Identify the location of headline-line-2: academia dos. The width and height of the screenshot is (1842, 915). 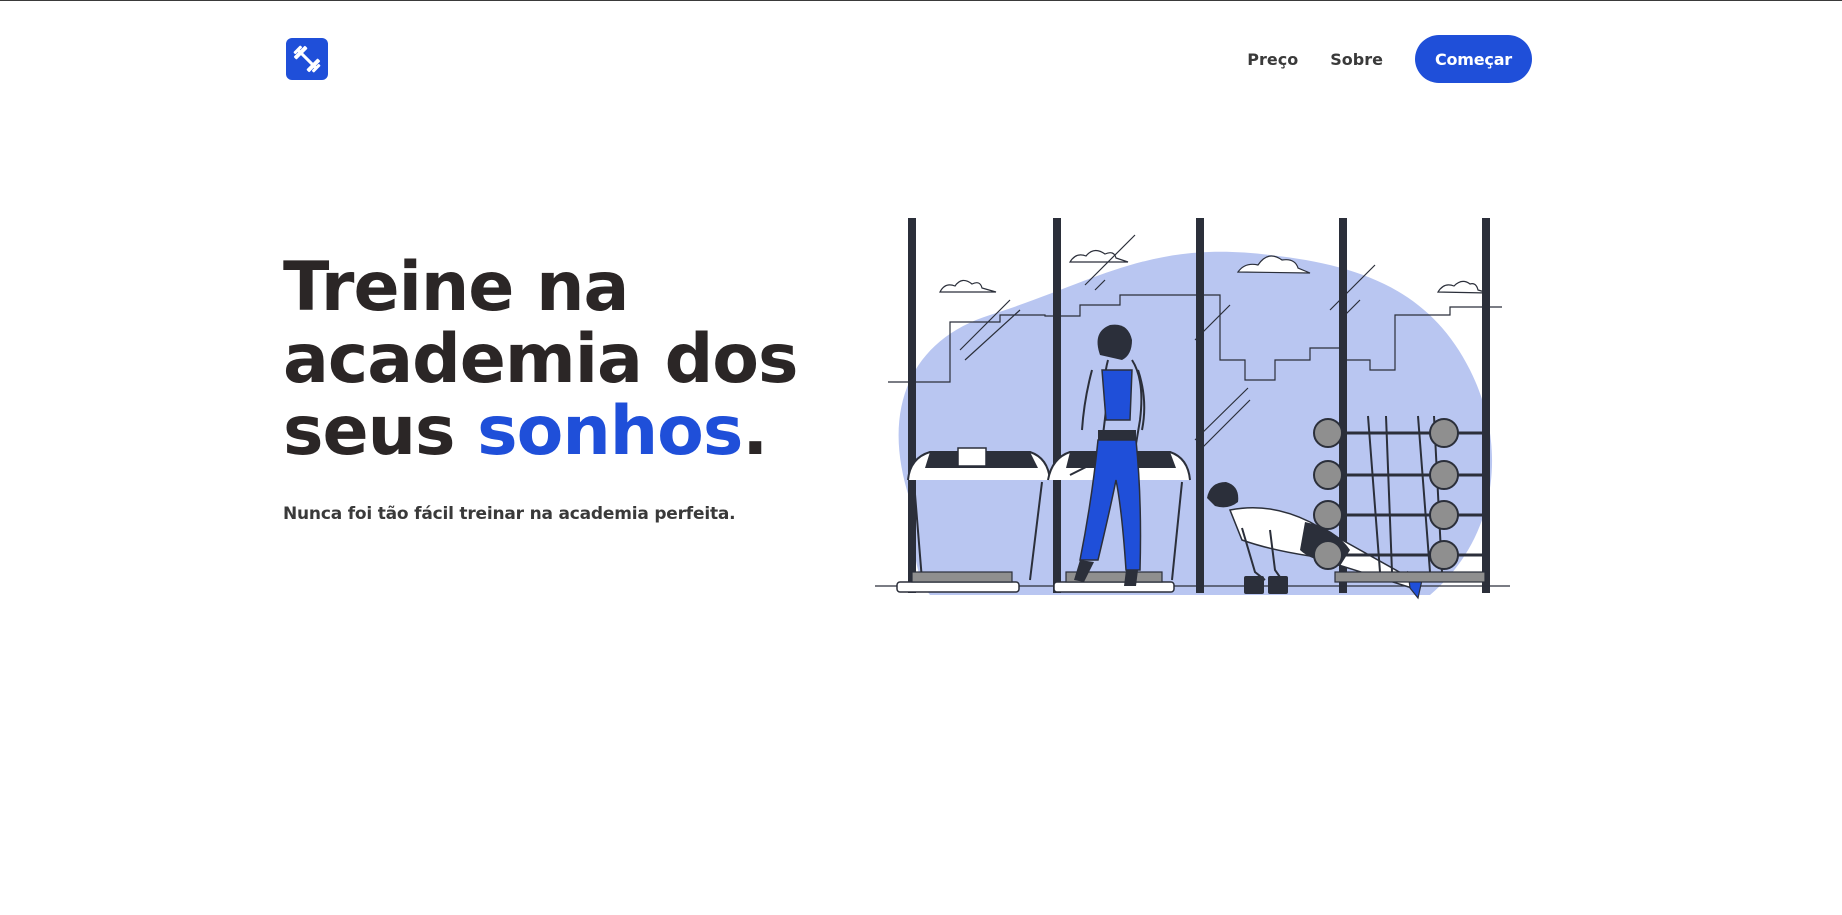
(540, 359).